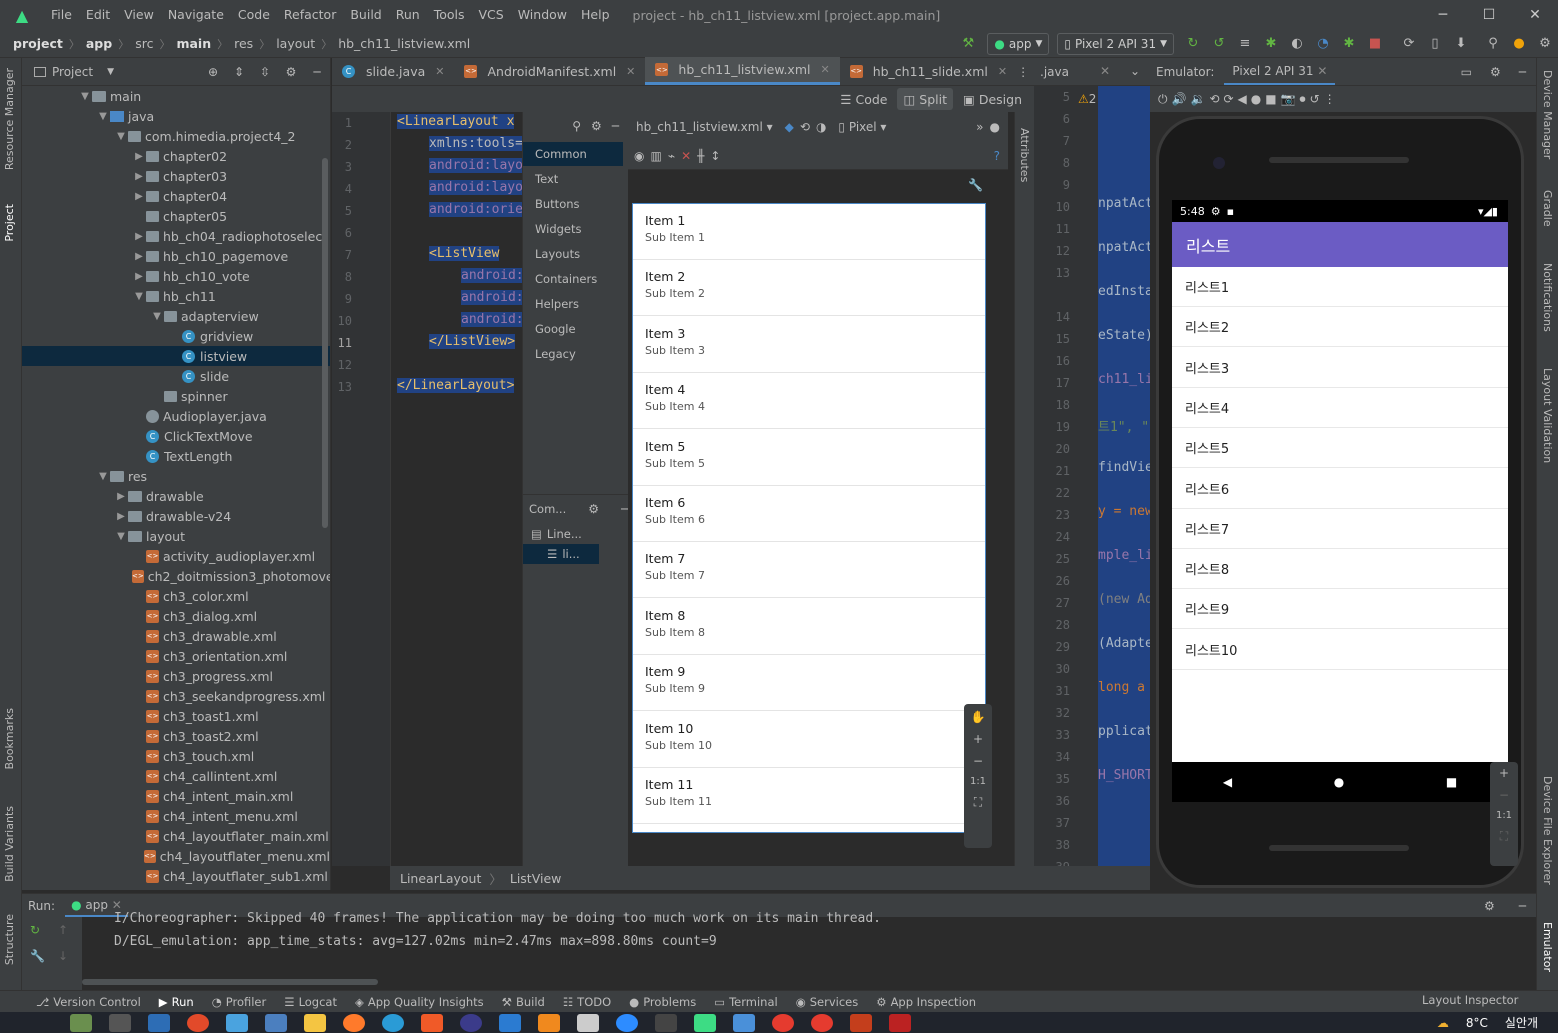 This screenshot has width=1558, height=1033. I want to click on tree-item: <> ch4_layoutflater_main.xml, so click(176, 836).